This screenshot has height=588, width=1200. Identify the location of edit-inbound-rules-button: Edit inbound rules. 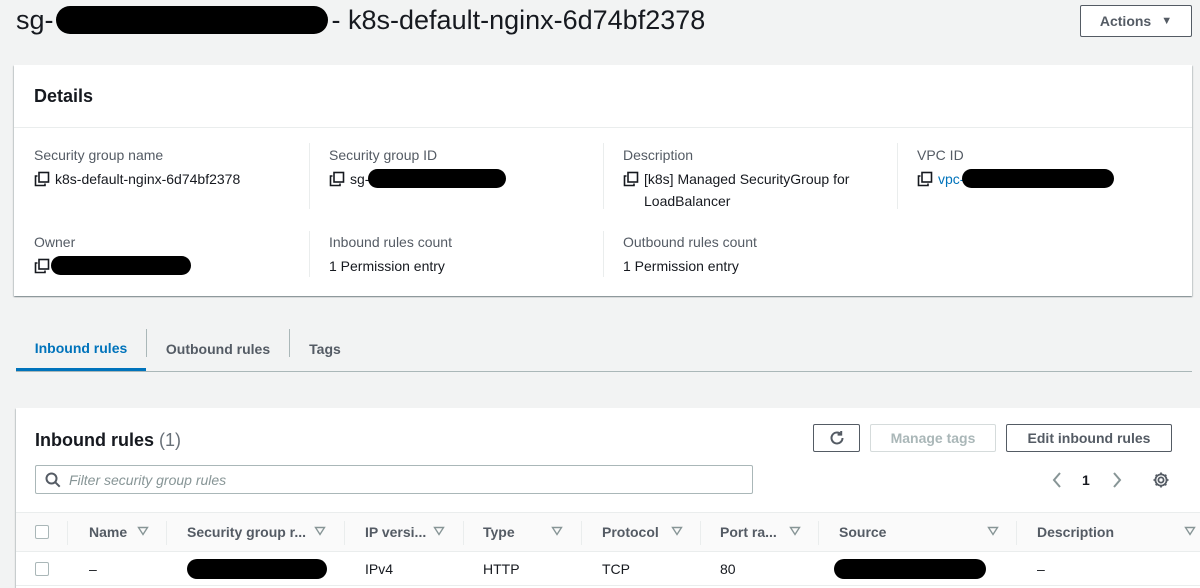
(1089, 438).